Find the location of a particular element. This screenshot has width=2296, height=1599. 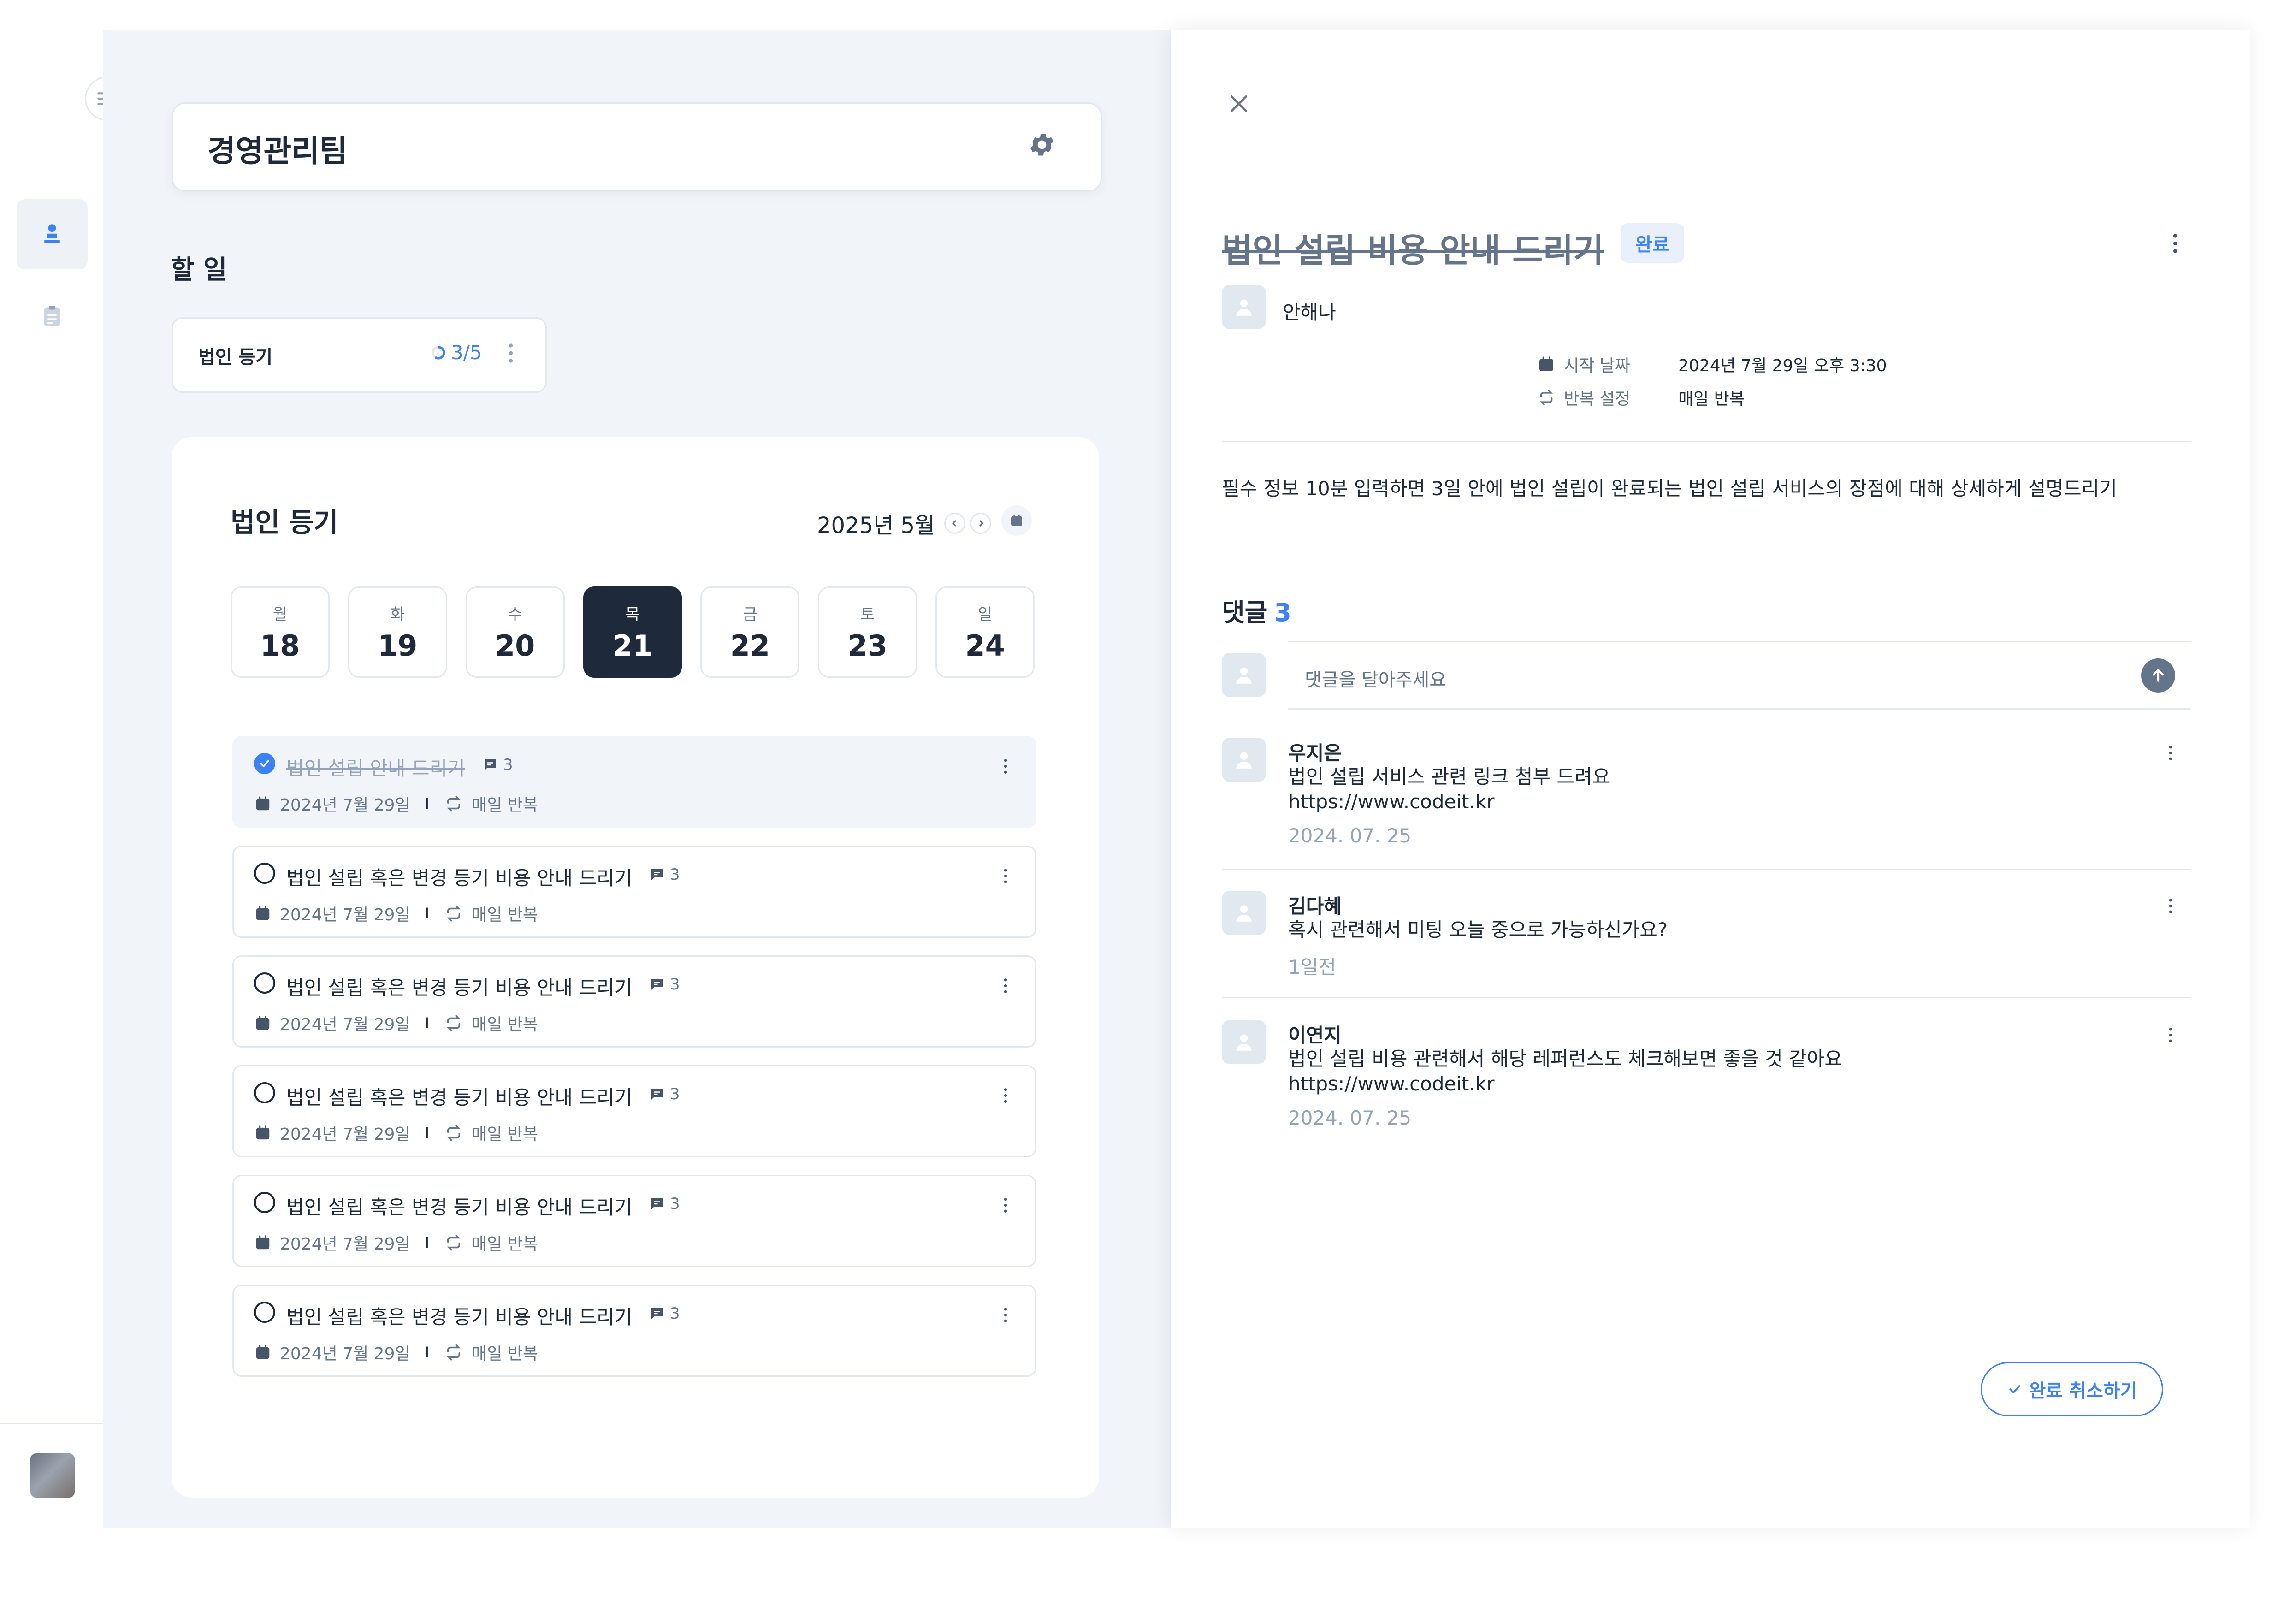

team-settings-button is located at coordinates (1042, 145).